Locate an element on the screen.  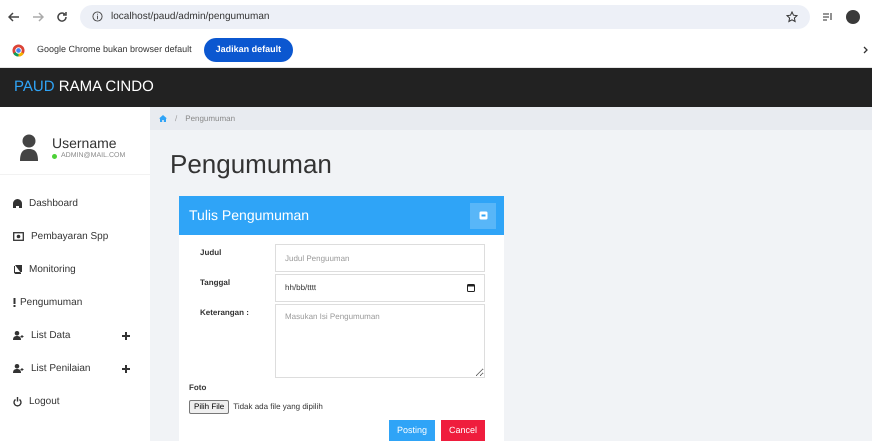
breadcrumb-item: Pengumuman is located at coordinates (210, 118).